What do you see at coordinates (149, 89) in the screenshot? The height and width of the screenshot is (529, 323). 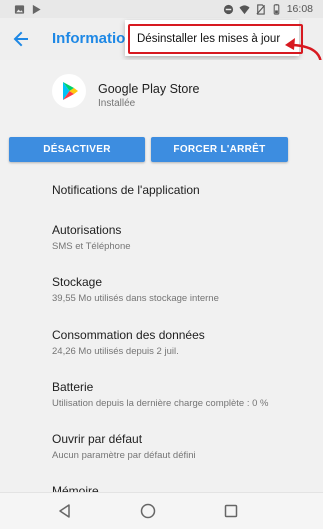 I see `app-name: Google Play Store` at bounding box center [149, 89].